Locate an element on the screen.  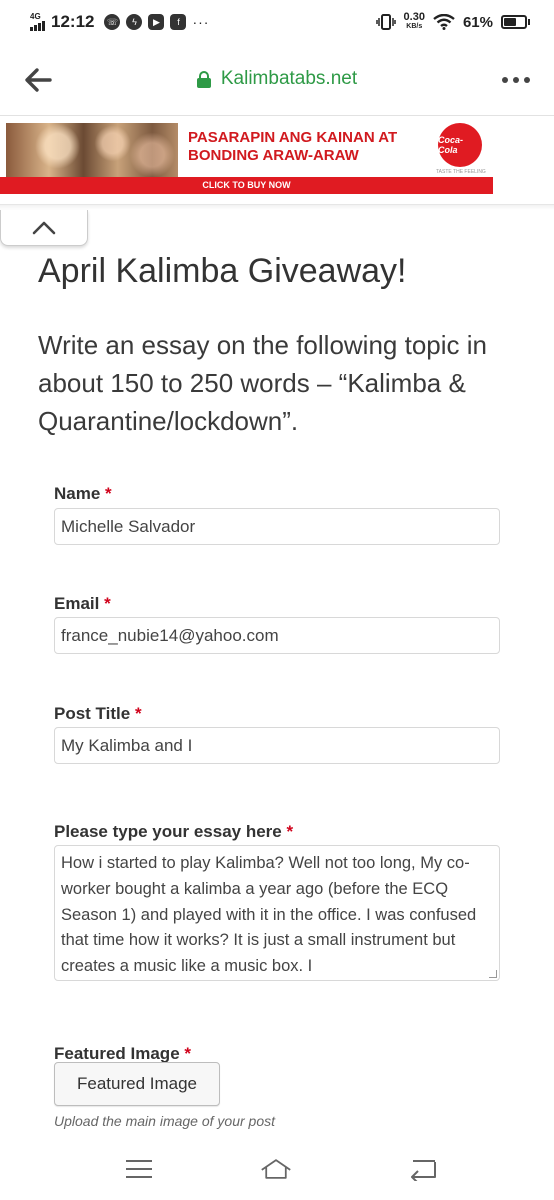
back-nav-icon is located at coordinates (422, 1169).